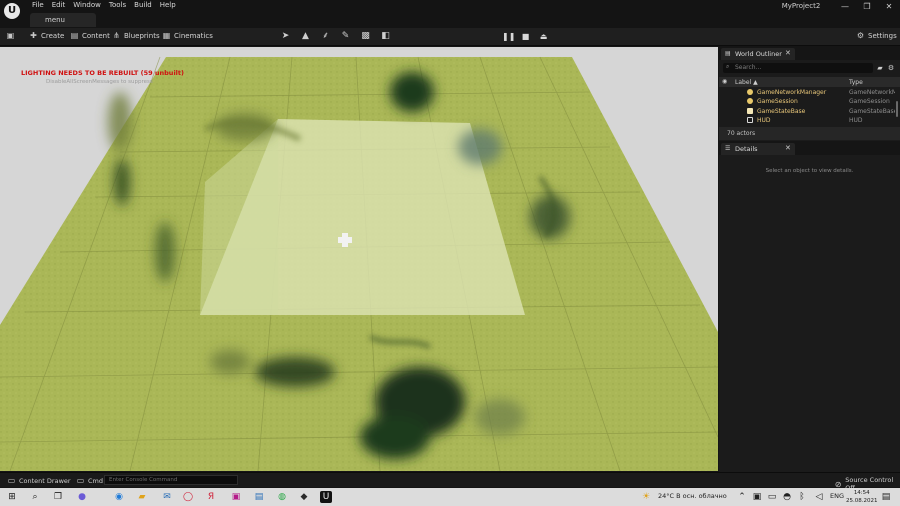 The height and width of the screenshot is (506, 900). What do you see at coordinates (692, 496) in the screenshot?
I see `weather-text: 24°C В осн. облачно` at bounding box center [692, 496].